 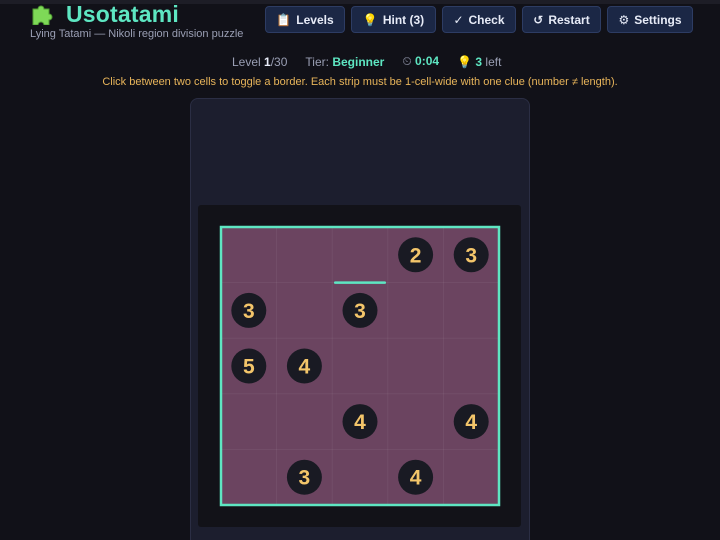 I want to click on check-button: ✓ Check, so click(x=479, y=19).